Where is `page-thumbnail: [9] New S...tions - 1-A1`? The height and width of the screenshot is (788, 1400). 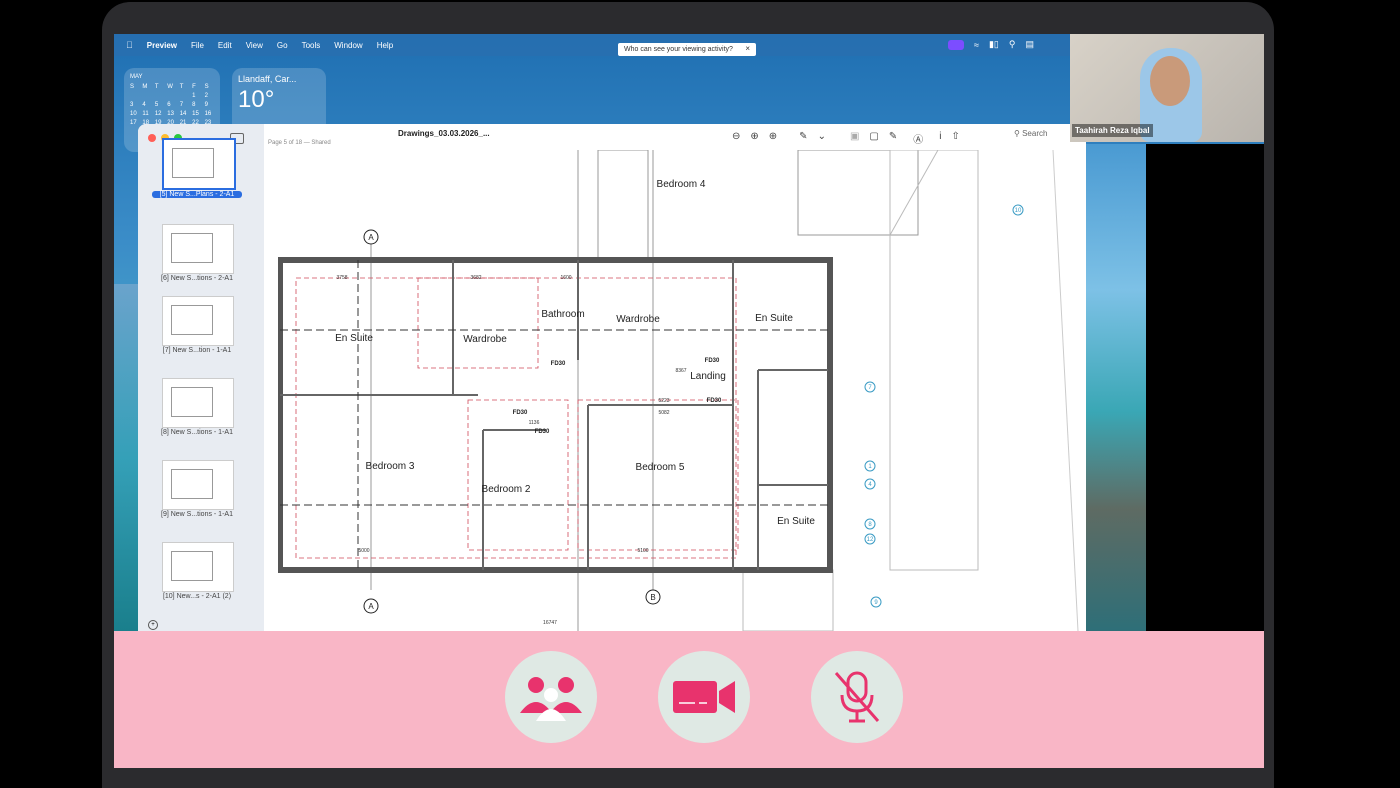 page-thumbnail: [9] New S...tions - 1-A1 is located at coordinates (197, 490).